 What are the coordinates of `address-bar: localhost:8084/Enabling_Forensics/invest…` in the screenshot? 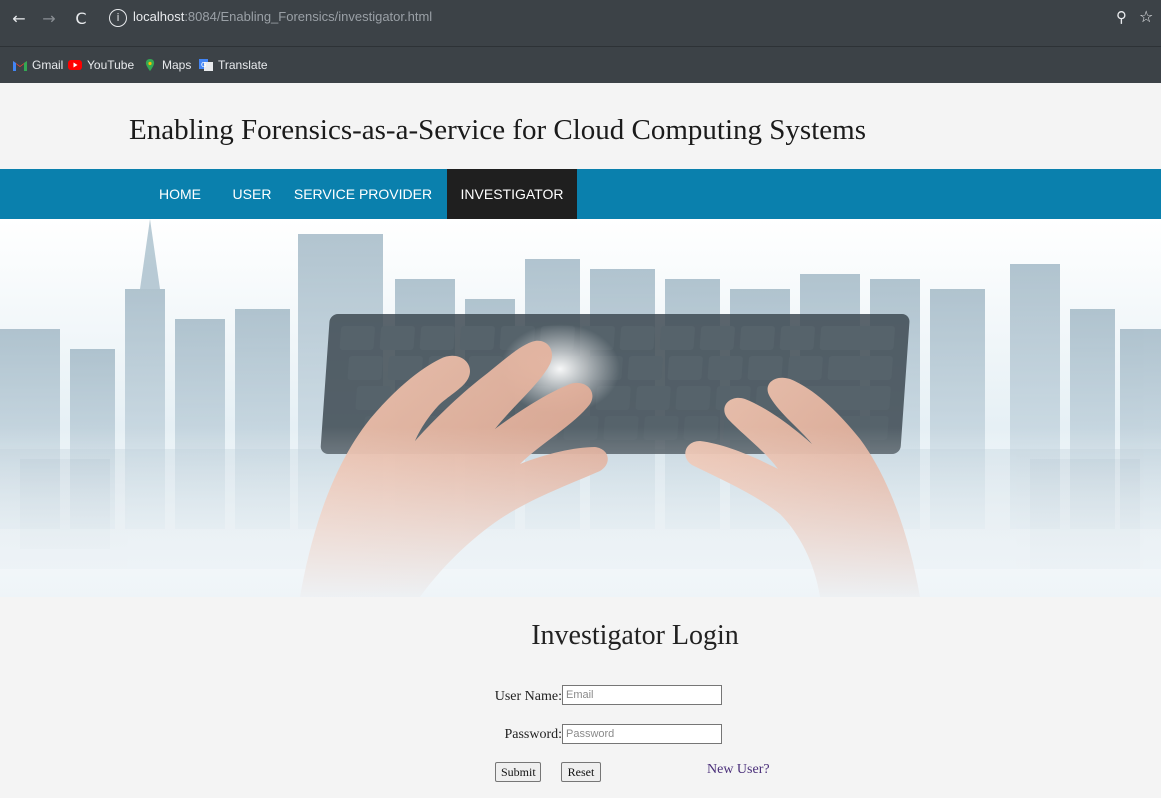 It's located at (282, 16).